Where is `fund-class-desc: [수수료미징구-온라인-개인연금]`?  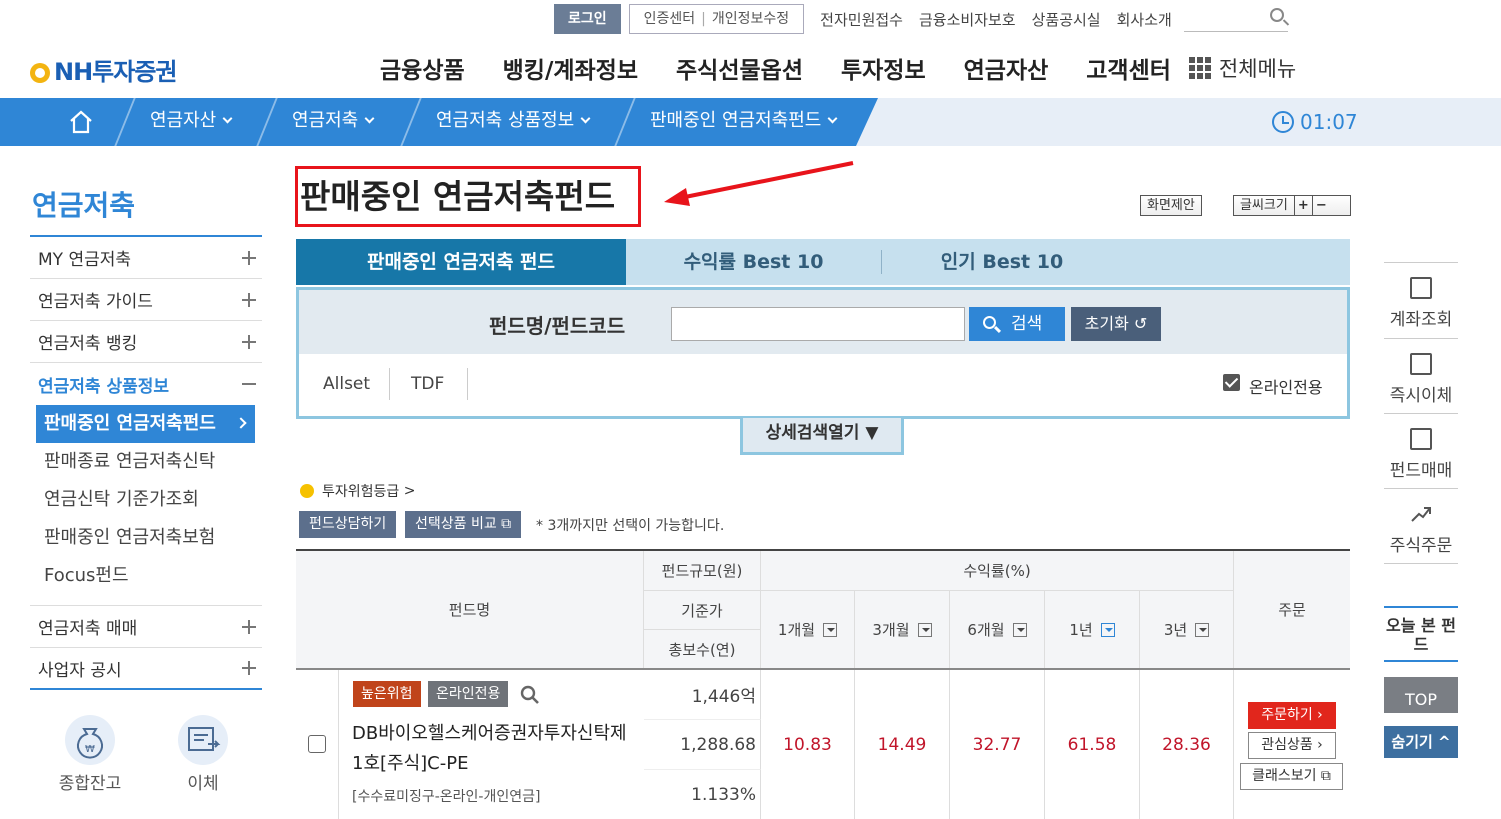
fund-class-desc: [수수료미징구-온라인-개인연금] is located at coordinates (446, 797).